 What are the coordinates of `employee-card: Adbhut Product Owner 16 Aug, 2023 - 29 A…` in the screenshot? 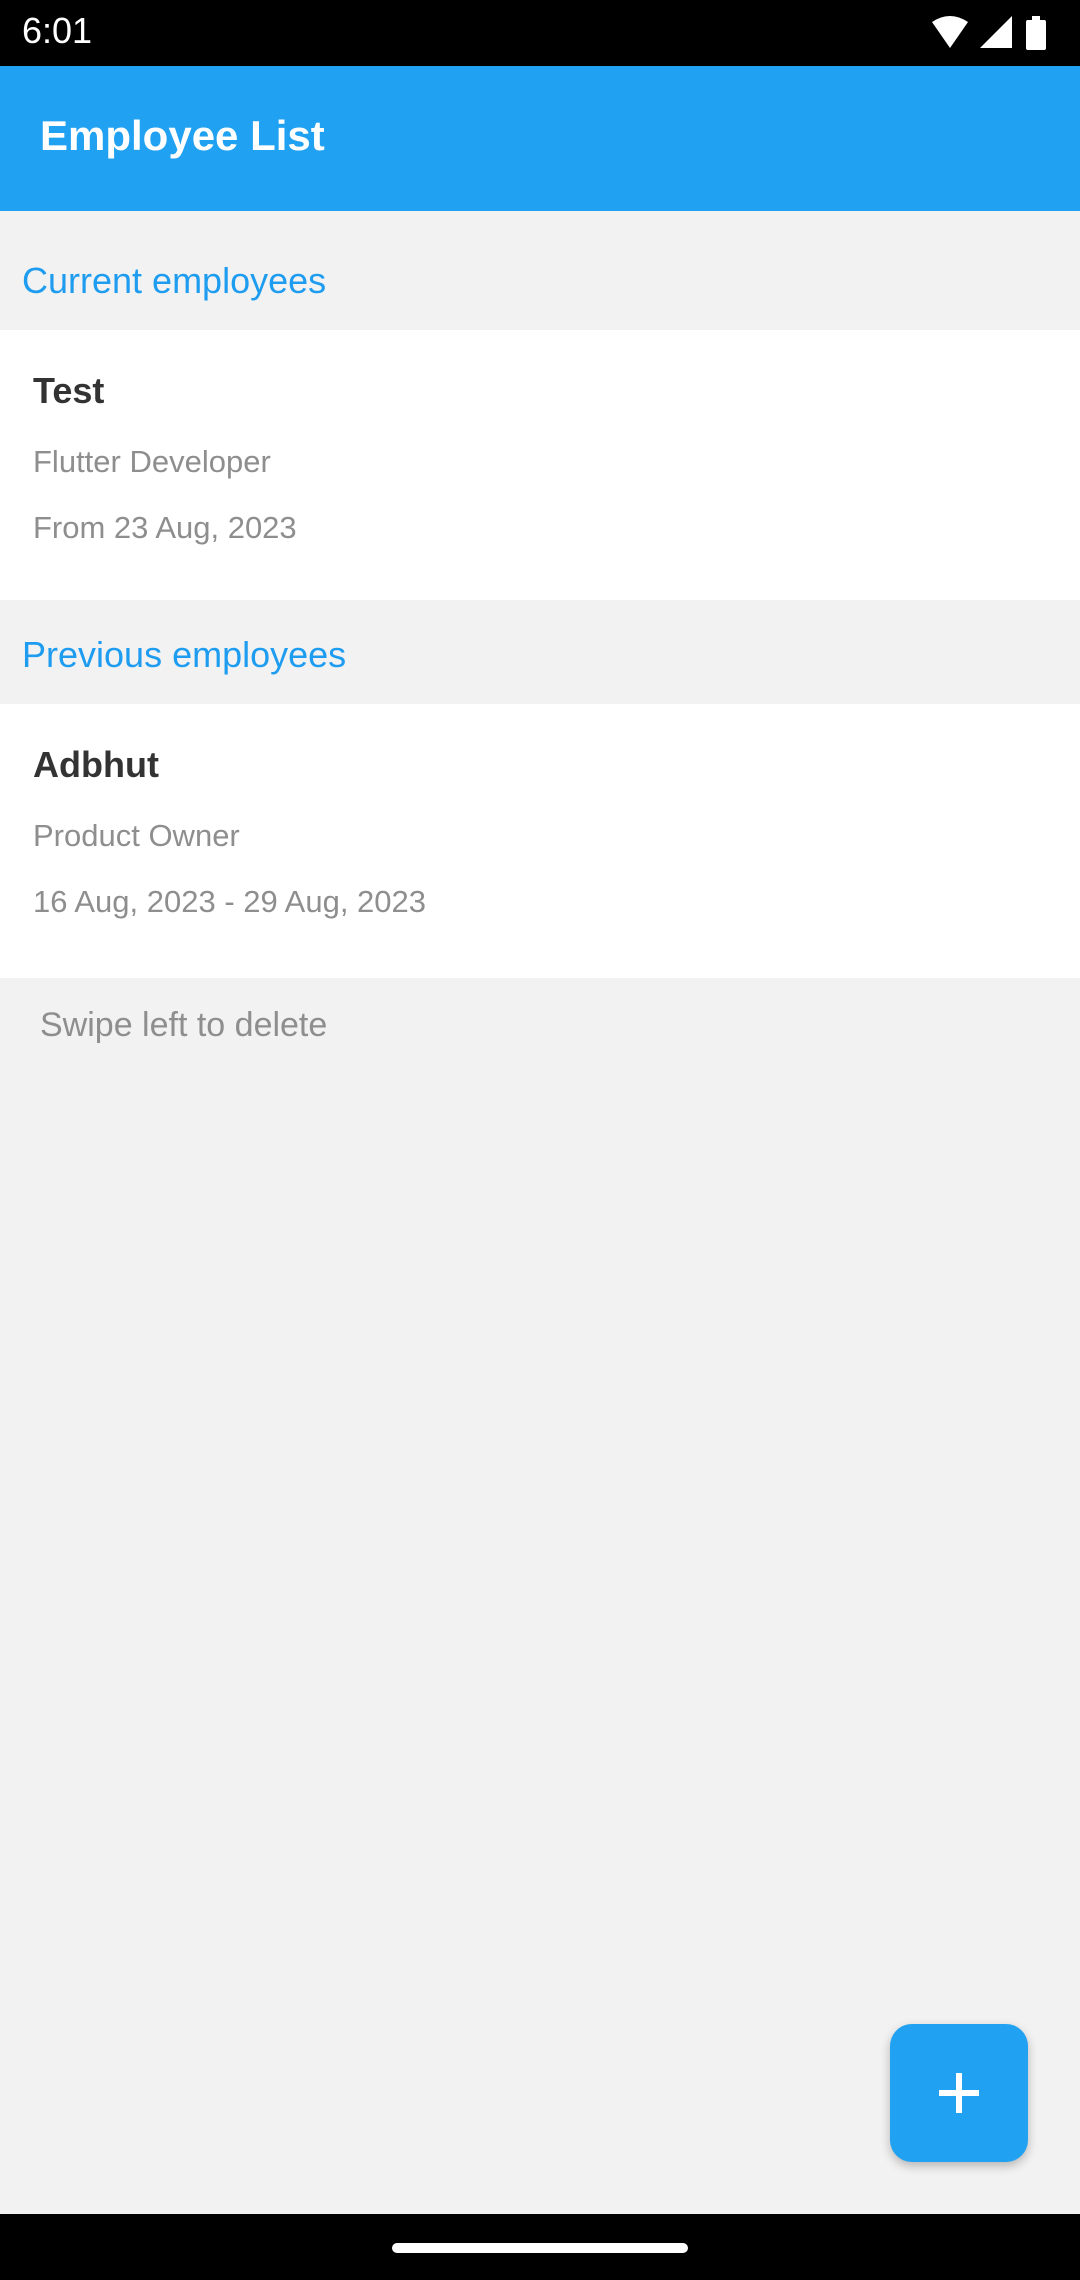 It's located at (540, 841).